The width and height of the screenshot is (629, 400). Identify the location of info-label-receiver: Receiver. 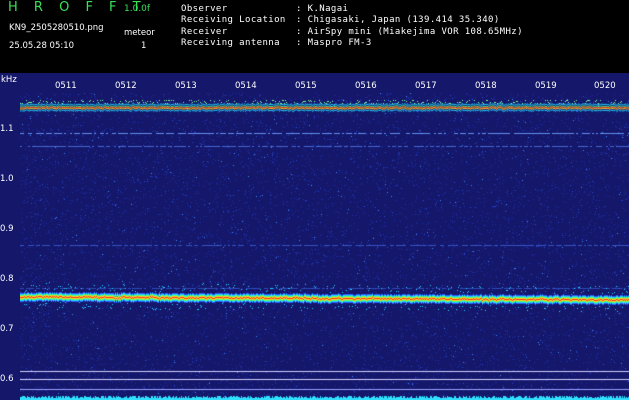
(204, 32).